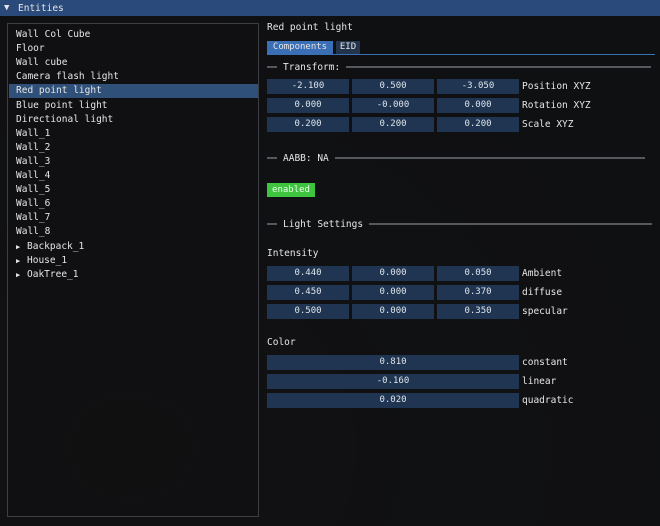  Describe the element at coordinates (548, 124) in the screenshot. I see `scale-label: Scale XYZ` at that location.